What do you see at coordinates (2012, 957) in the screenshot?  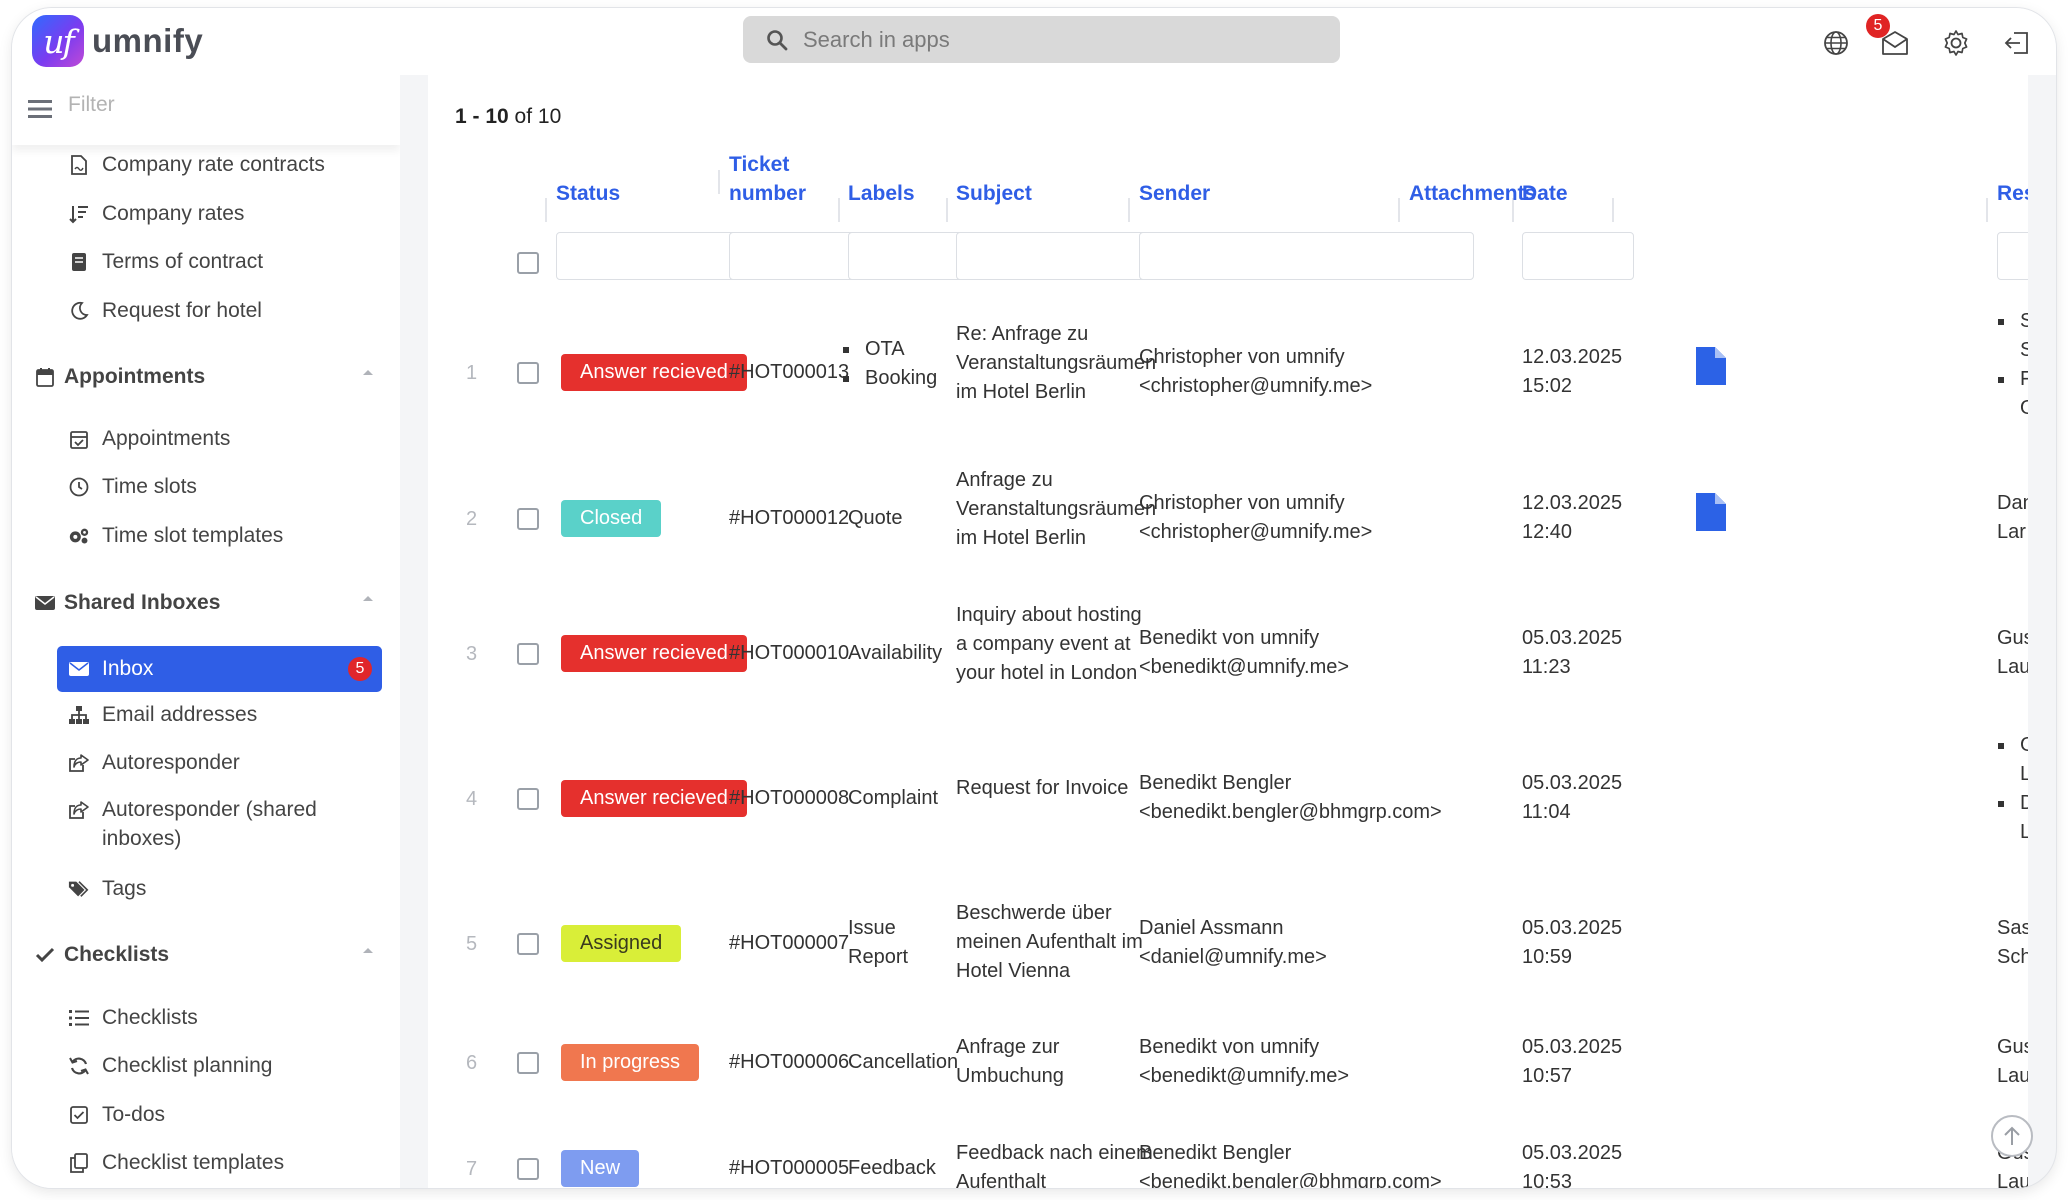 I see `responsible-last: Sch` at bounding box center [2012, 957].